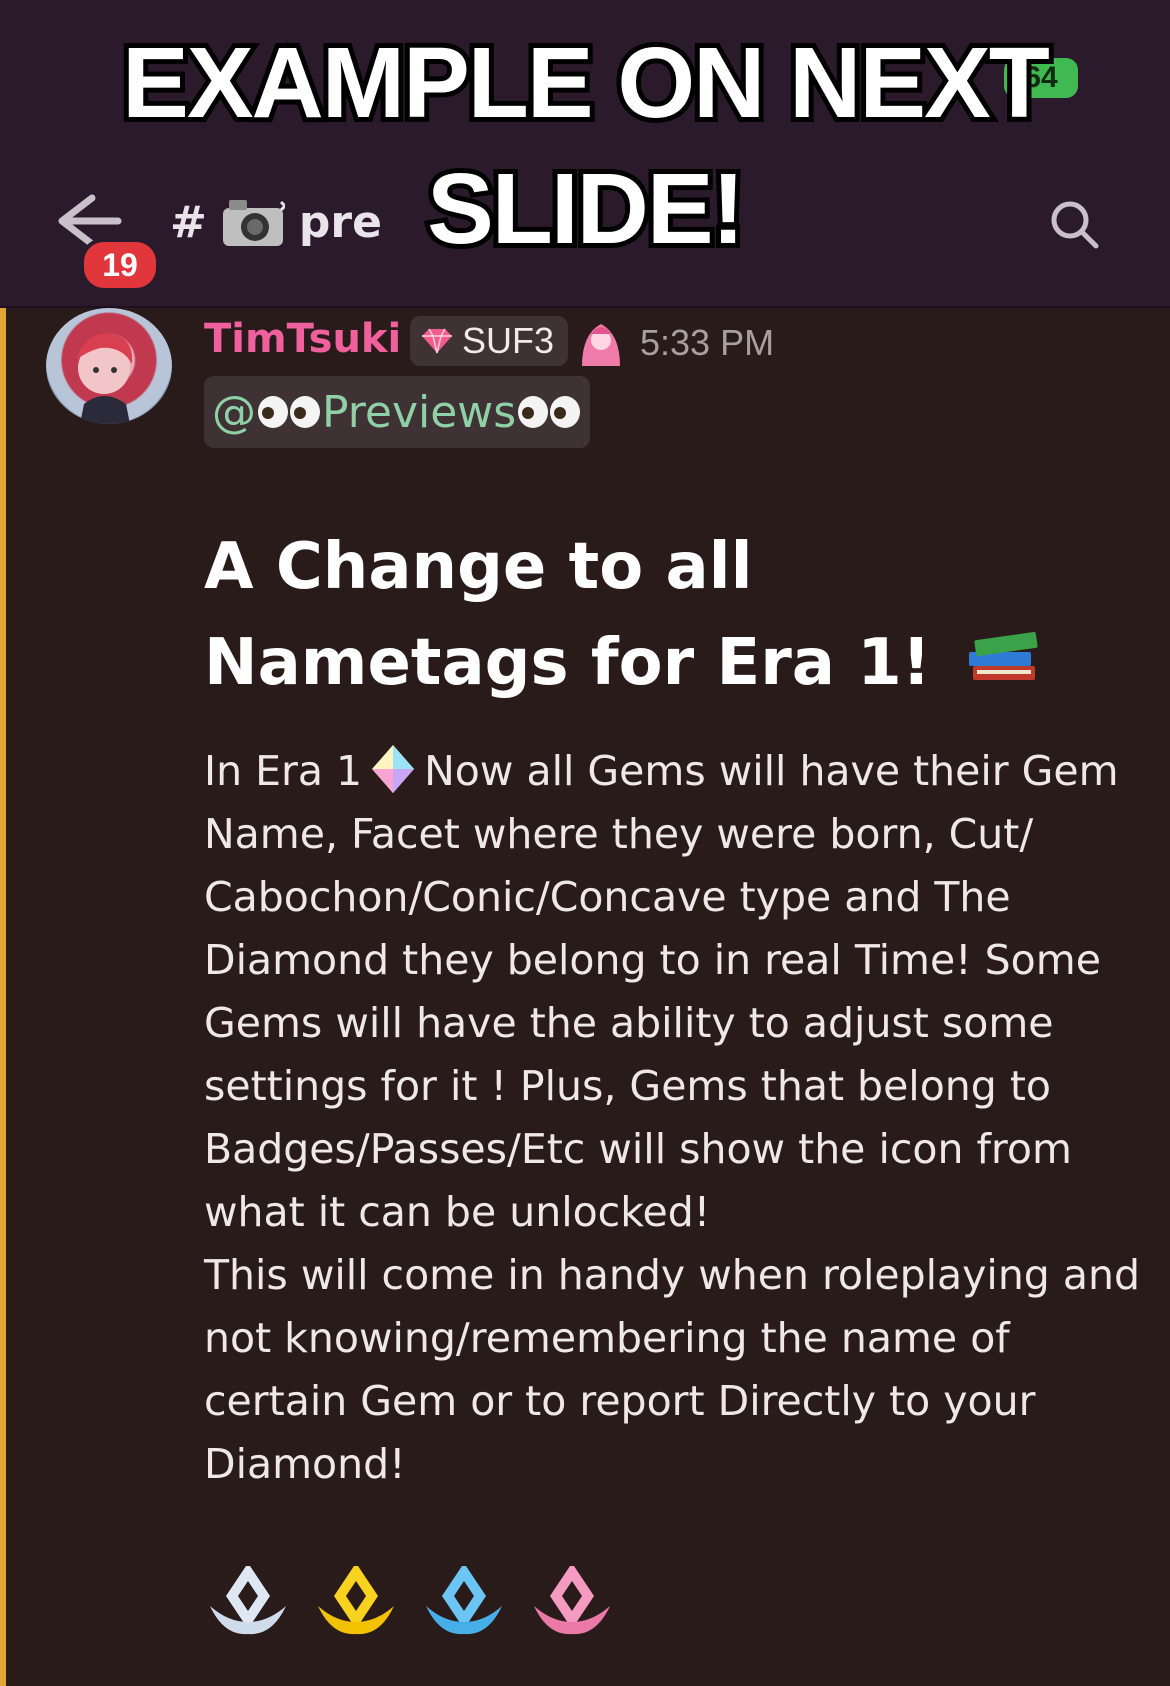 Image resolution: width=1170 pixels, height=1686 pixels. I want to click on avatar, so click(109, 366).